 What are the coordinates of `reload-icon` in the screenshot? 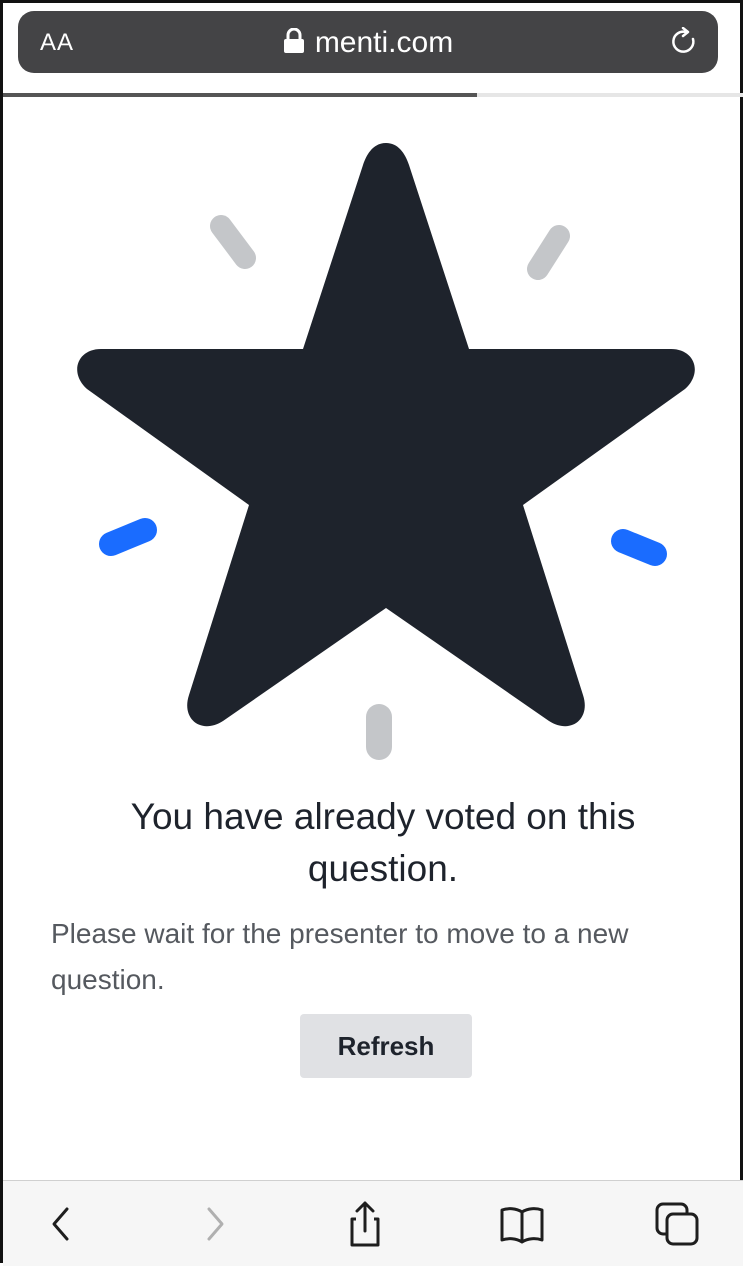 It's located at (685, 42).